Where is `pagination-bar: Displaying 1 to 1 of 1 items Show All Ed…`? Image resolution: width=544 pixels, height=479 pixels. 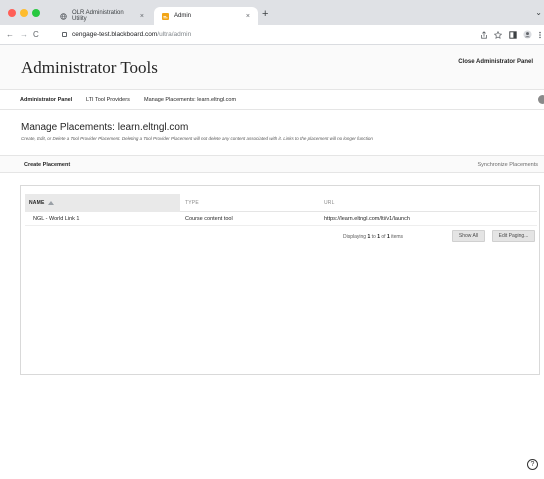
pagination-bar: Displaying 1 to 1 of 1 items Show All Ed… is located at coordinates (280, 236).